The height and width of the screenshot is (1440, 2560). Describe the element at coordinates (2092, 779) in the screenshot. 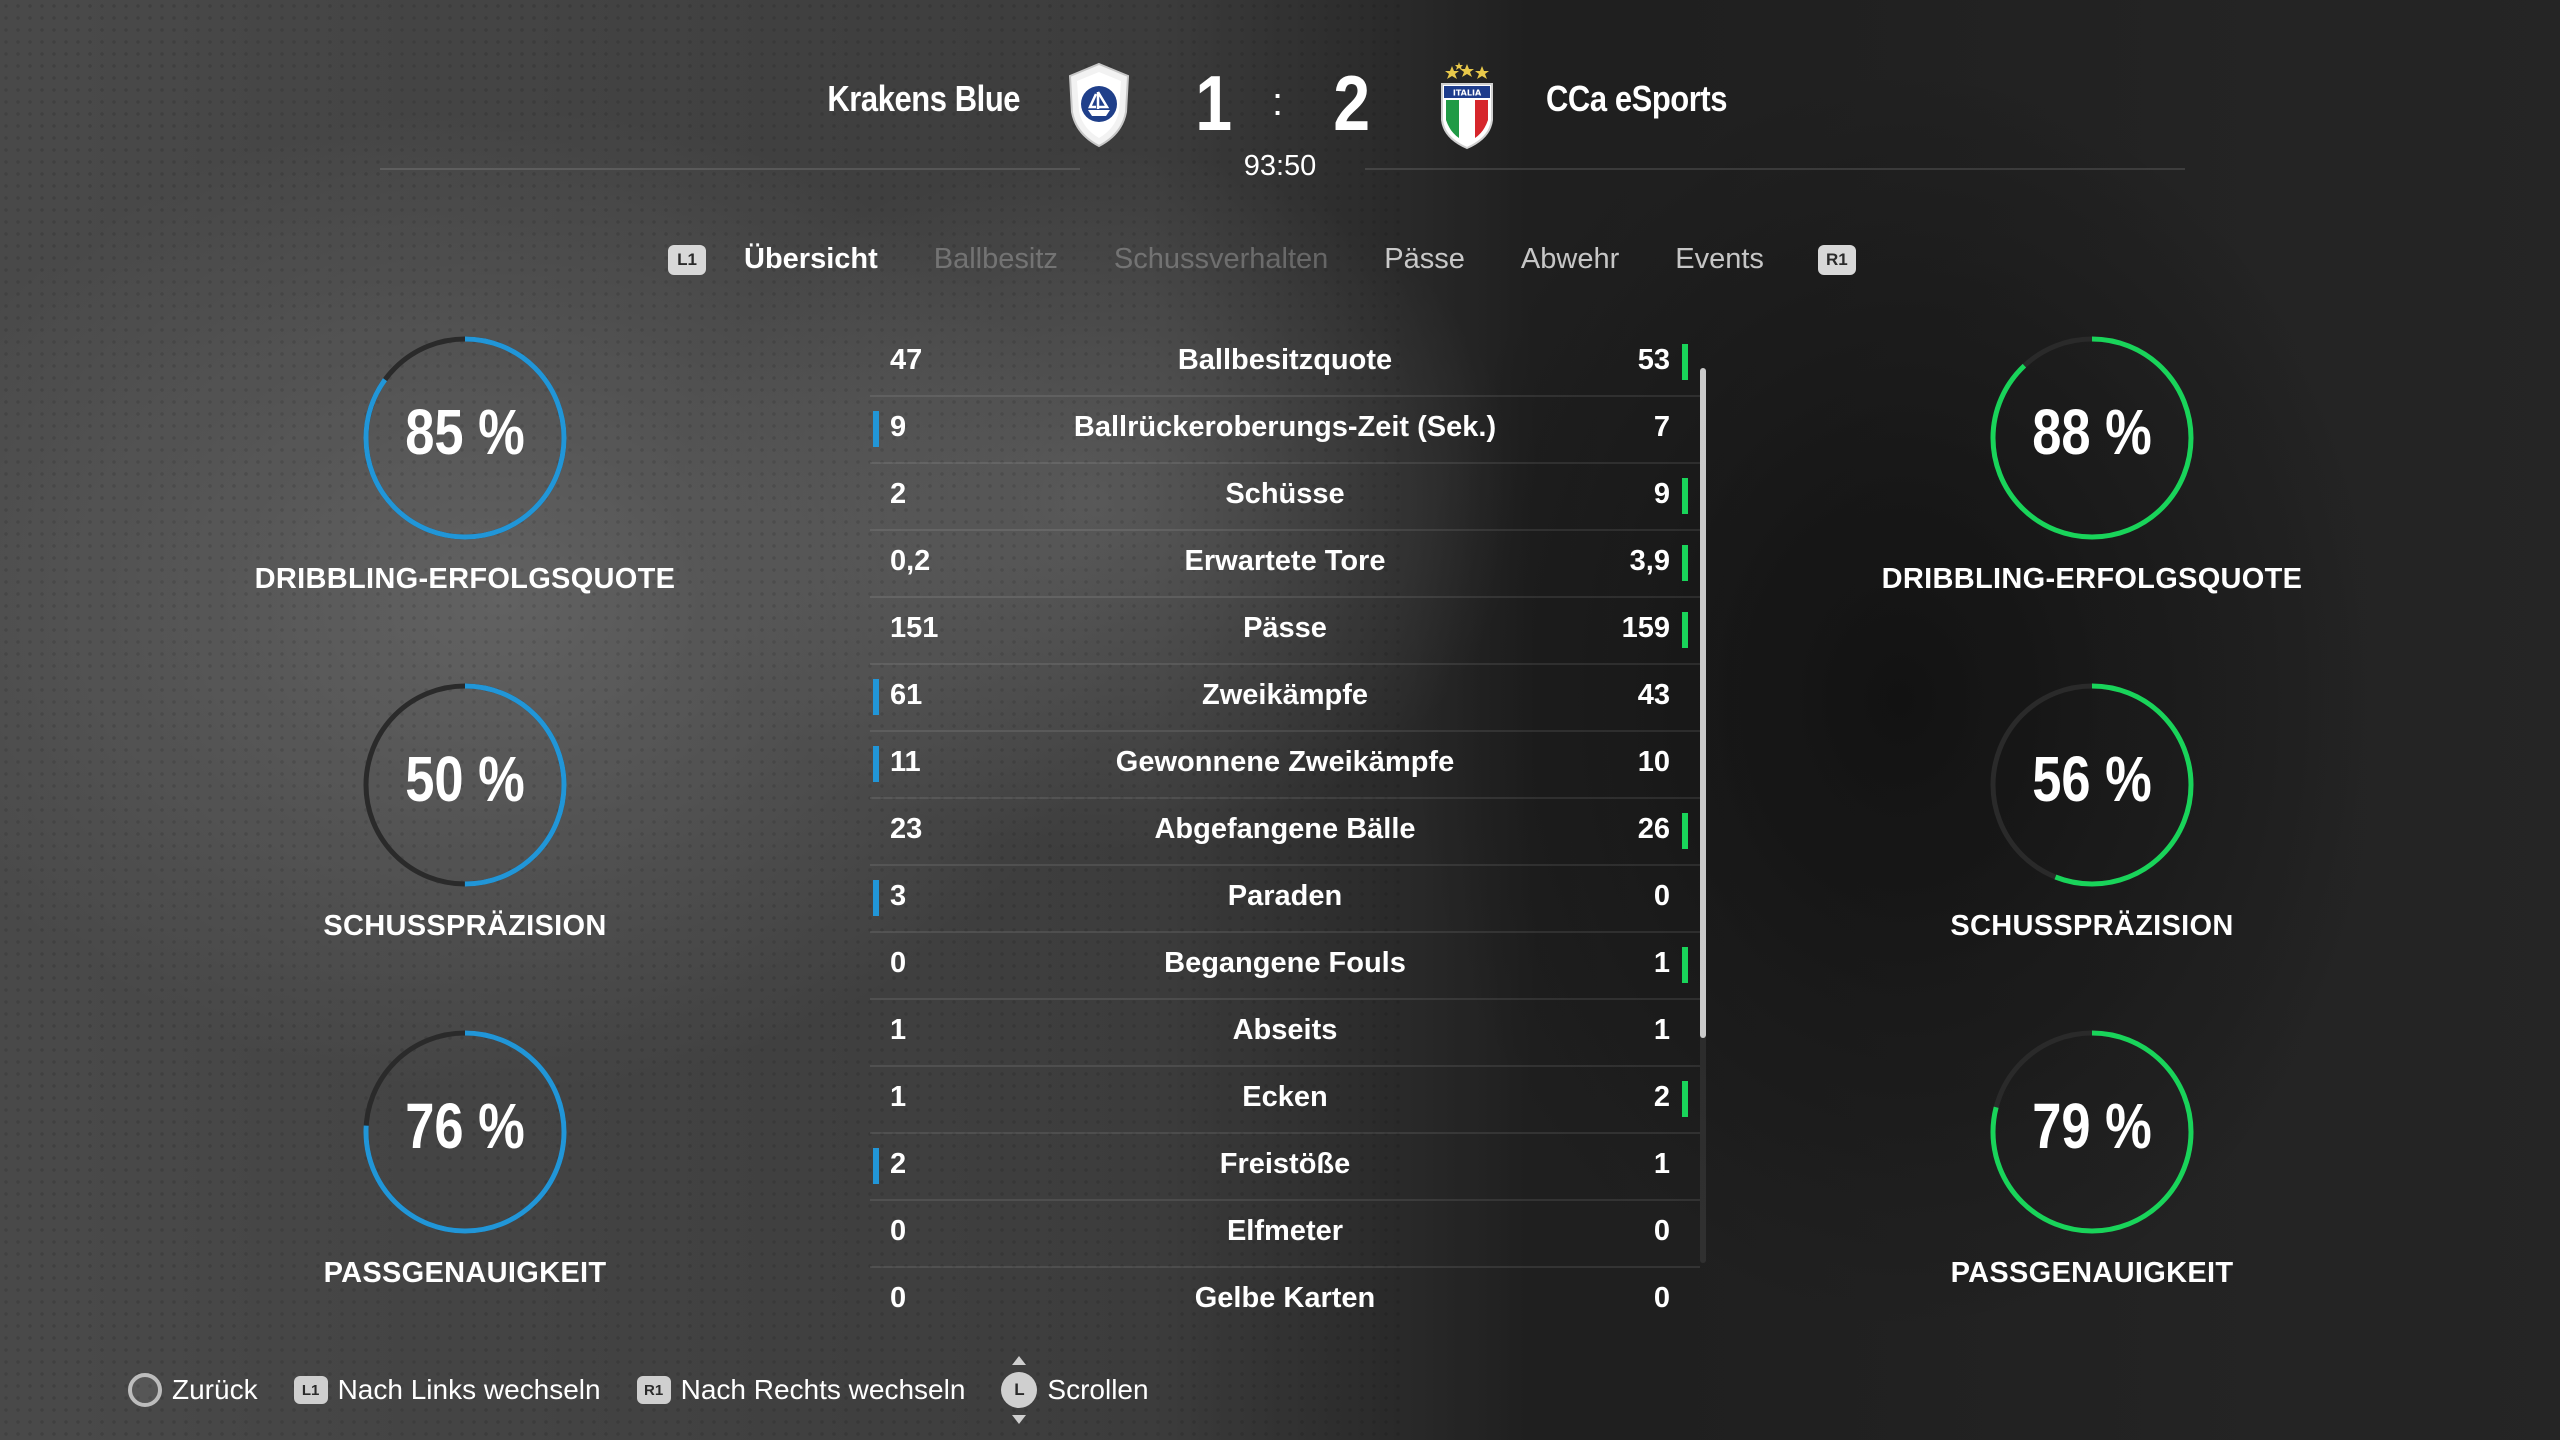

I see `ring-value: 56 %` at that location.